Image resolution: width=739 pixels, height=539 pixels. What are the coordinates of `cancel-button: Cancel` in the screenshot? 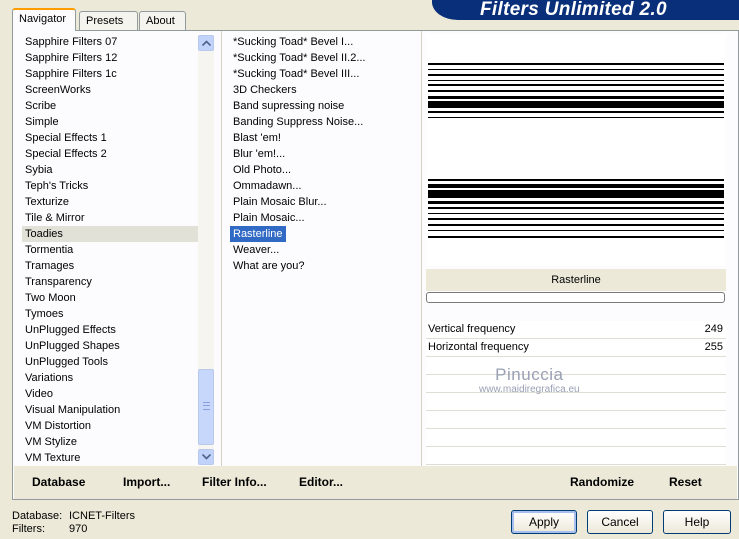 It's located at (620, 522).